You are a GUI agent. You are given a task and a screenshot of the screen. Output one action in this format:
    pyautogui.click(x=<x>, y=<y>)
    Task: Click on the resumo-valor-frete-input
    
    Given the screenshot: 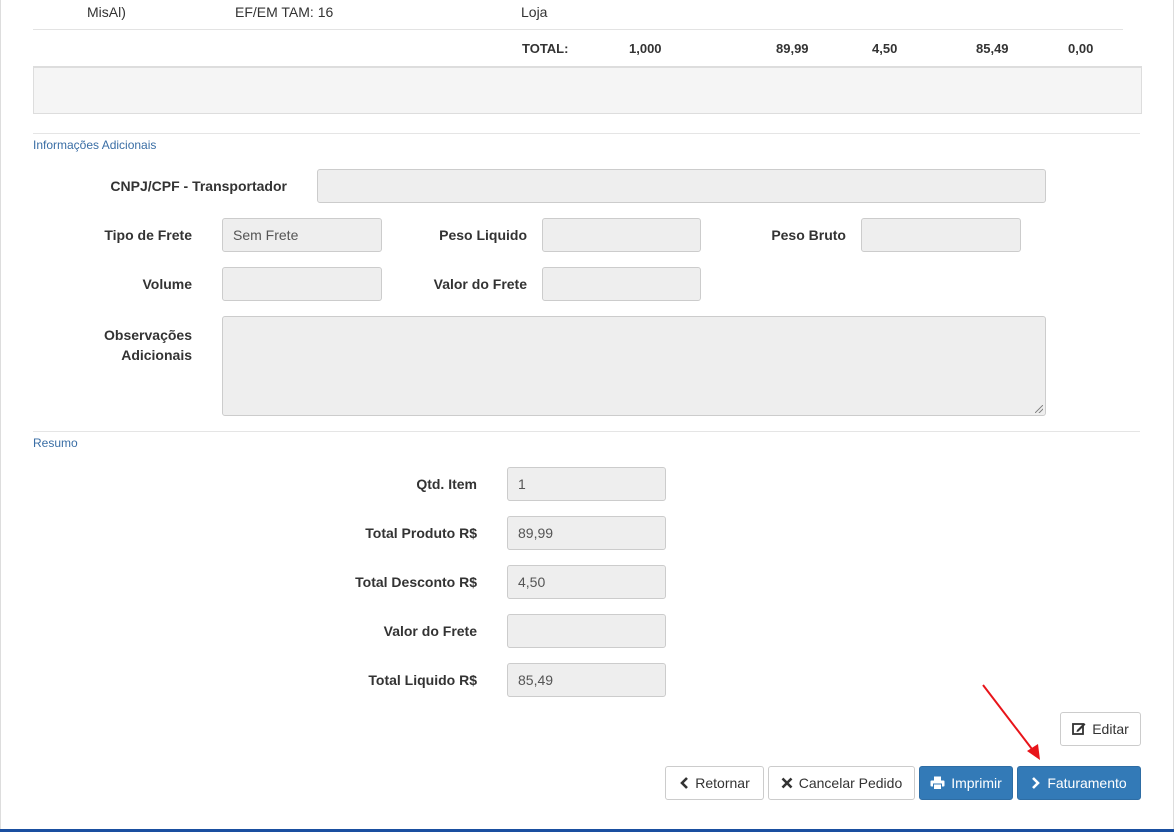 What is the action you would take?
    pyautogui.click(x=586, y=631)
    